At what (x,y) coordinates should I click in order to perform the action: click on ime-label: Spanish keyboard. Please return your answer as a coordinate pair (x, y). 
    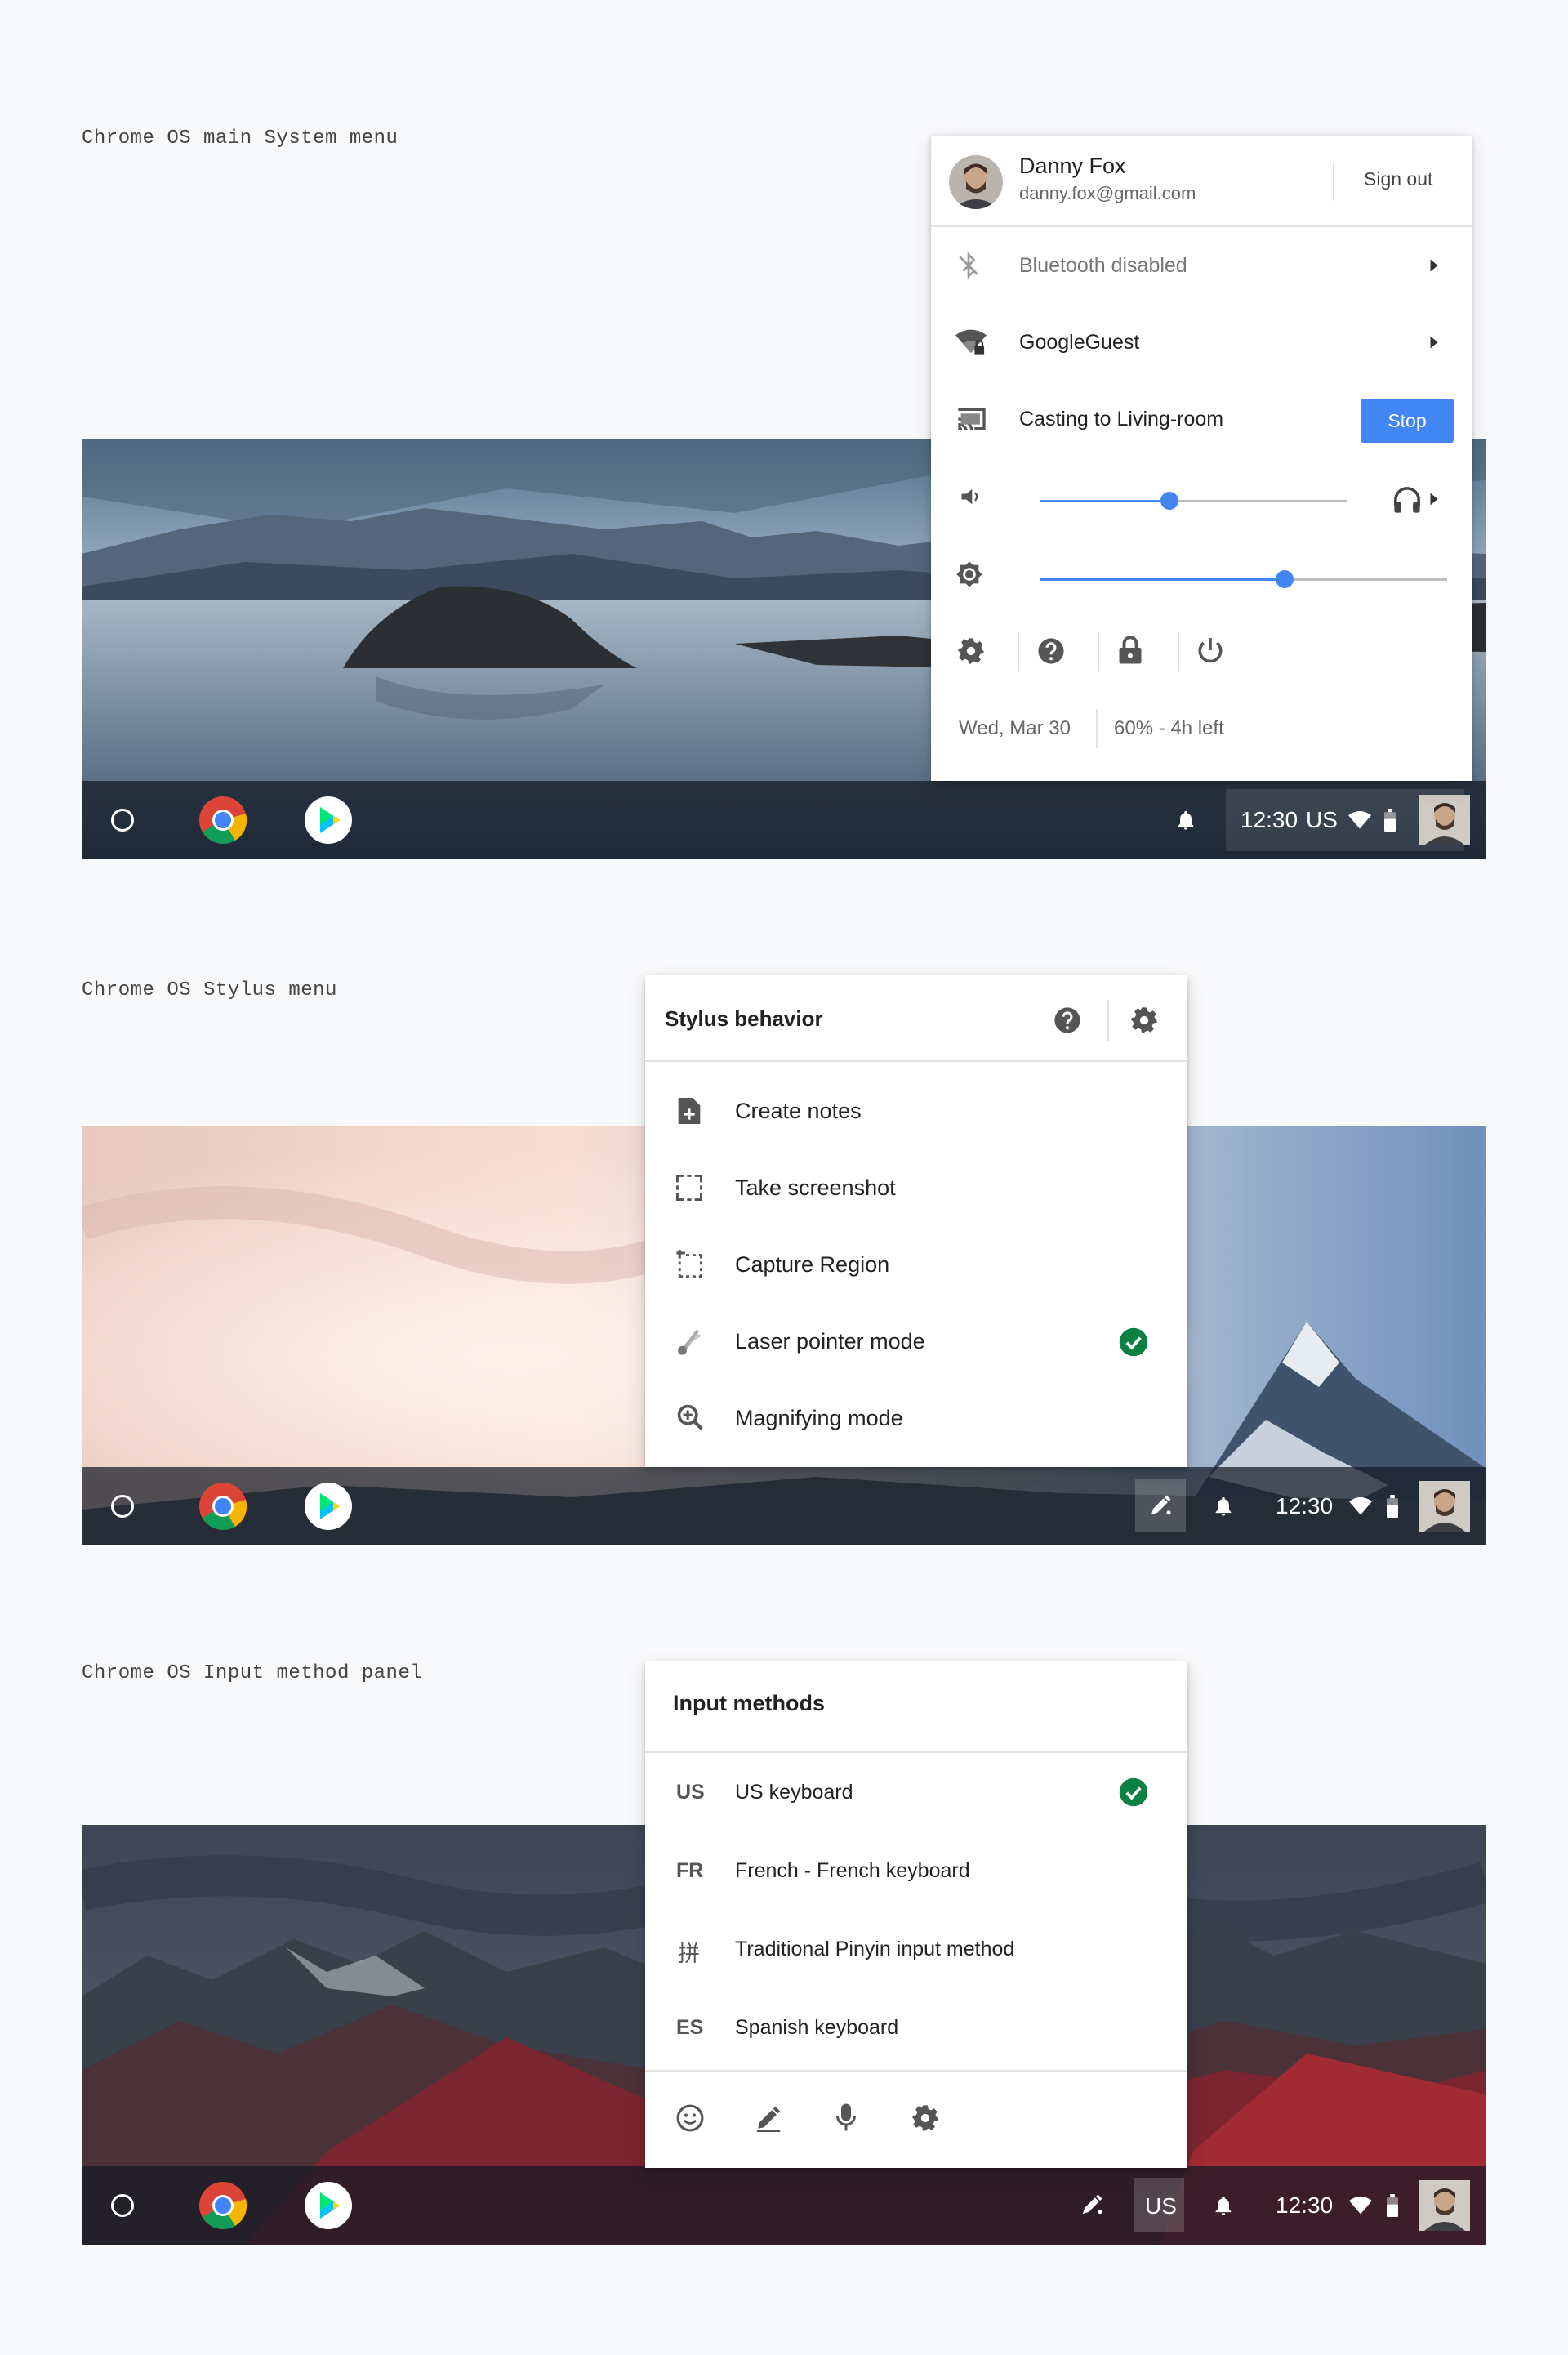
    Looking at the image, I should click on (817, 2027).